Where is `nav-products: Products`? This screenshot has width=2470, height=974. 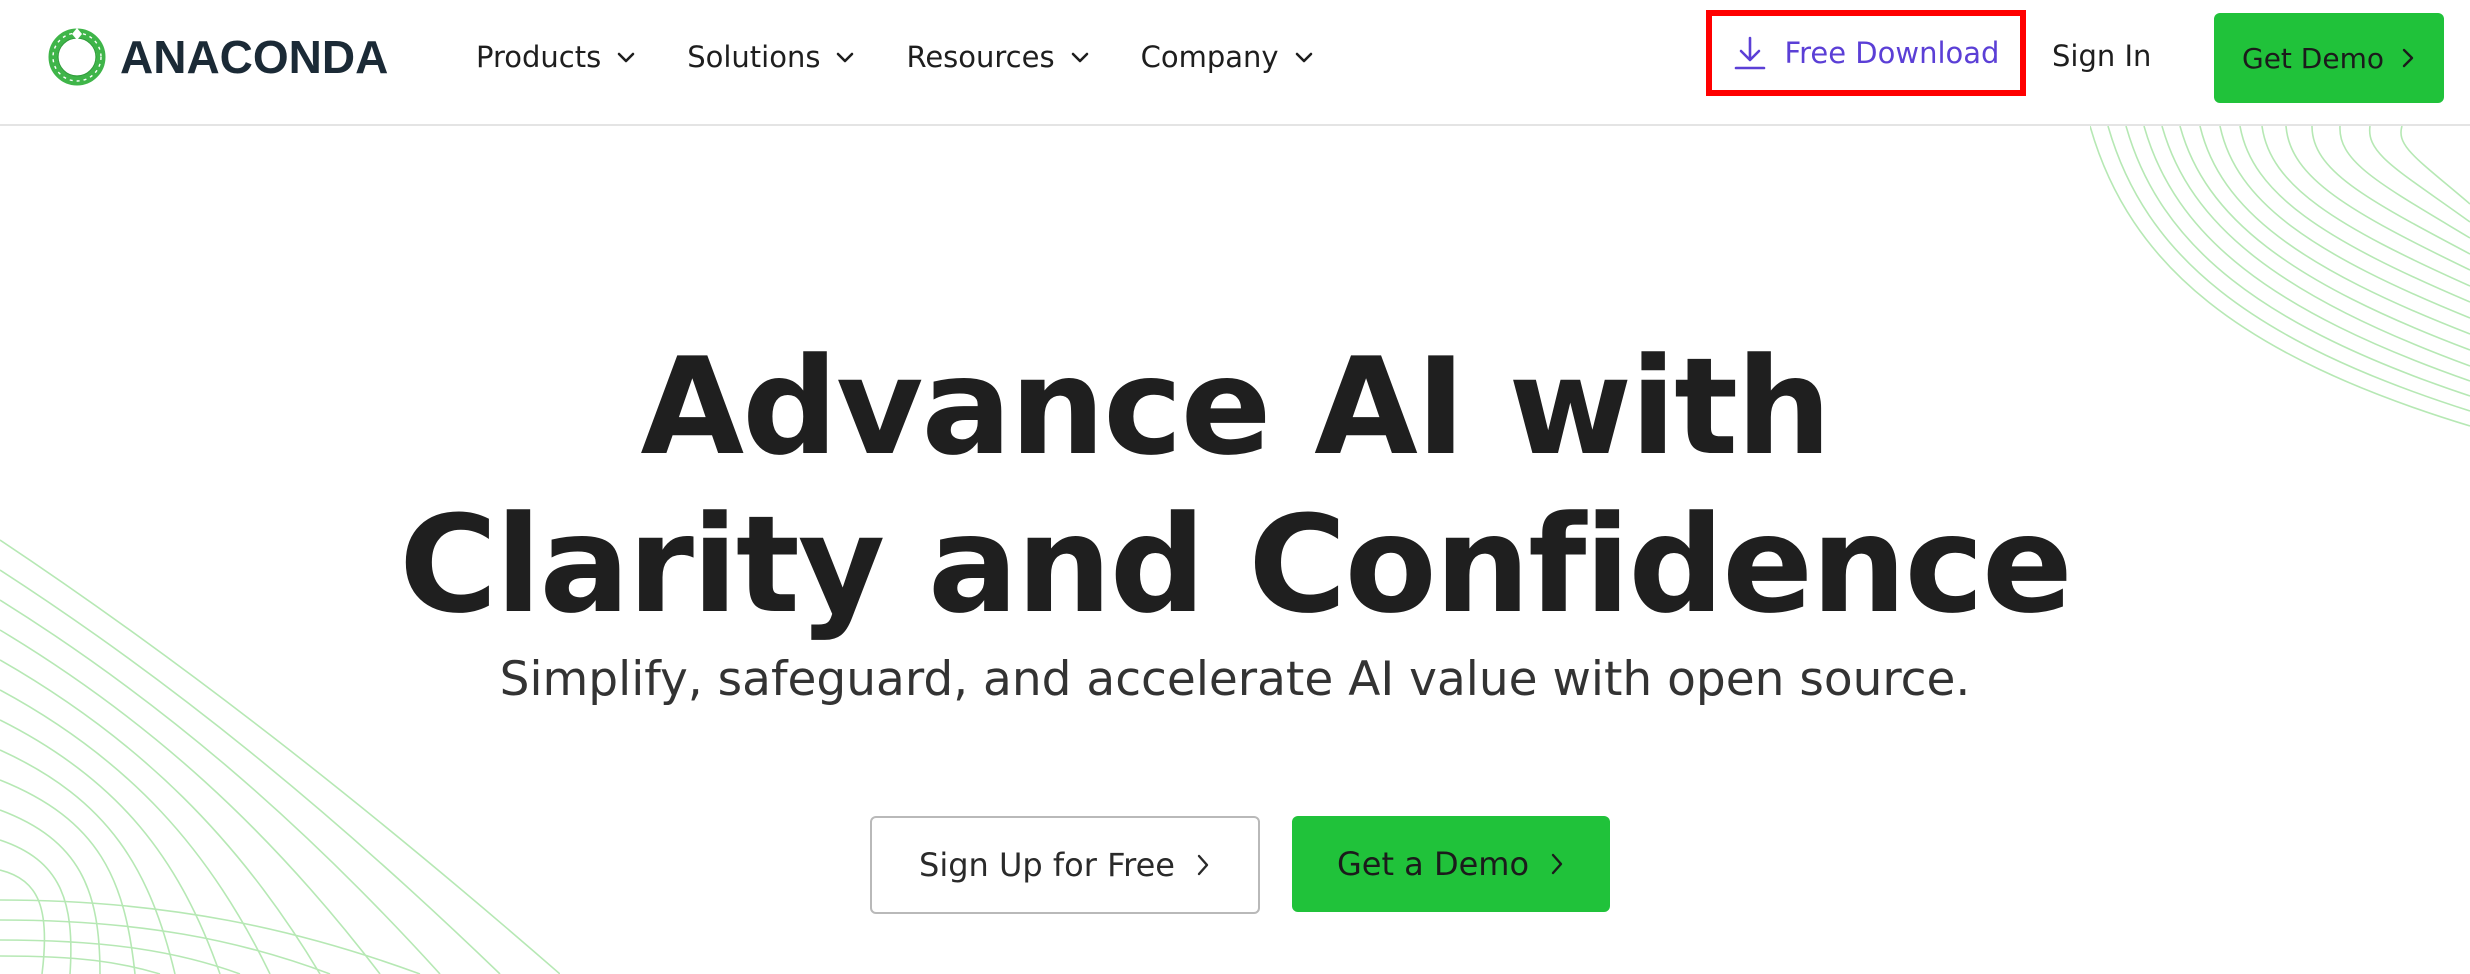 nav-products: Products is located at coordinates (556, 57).